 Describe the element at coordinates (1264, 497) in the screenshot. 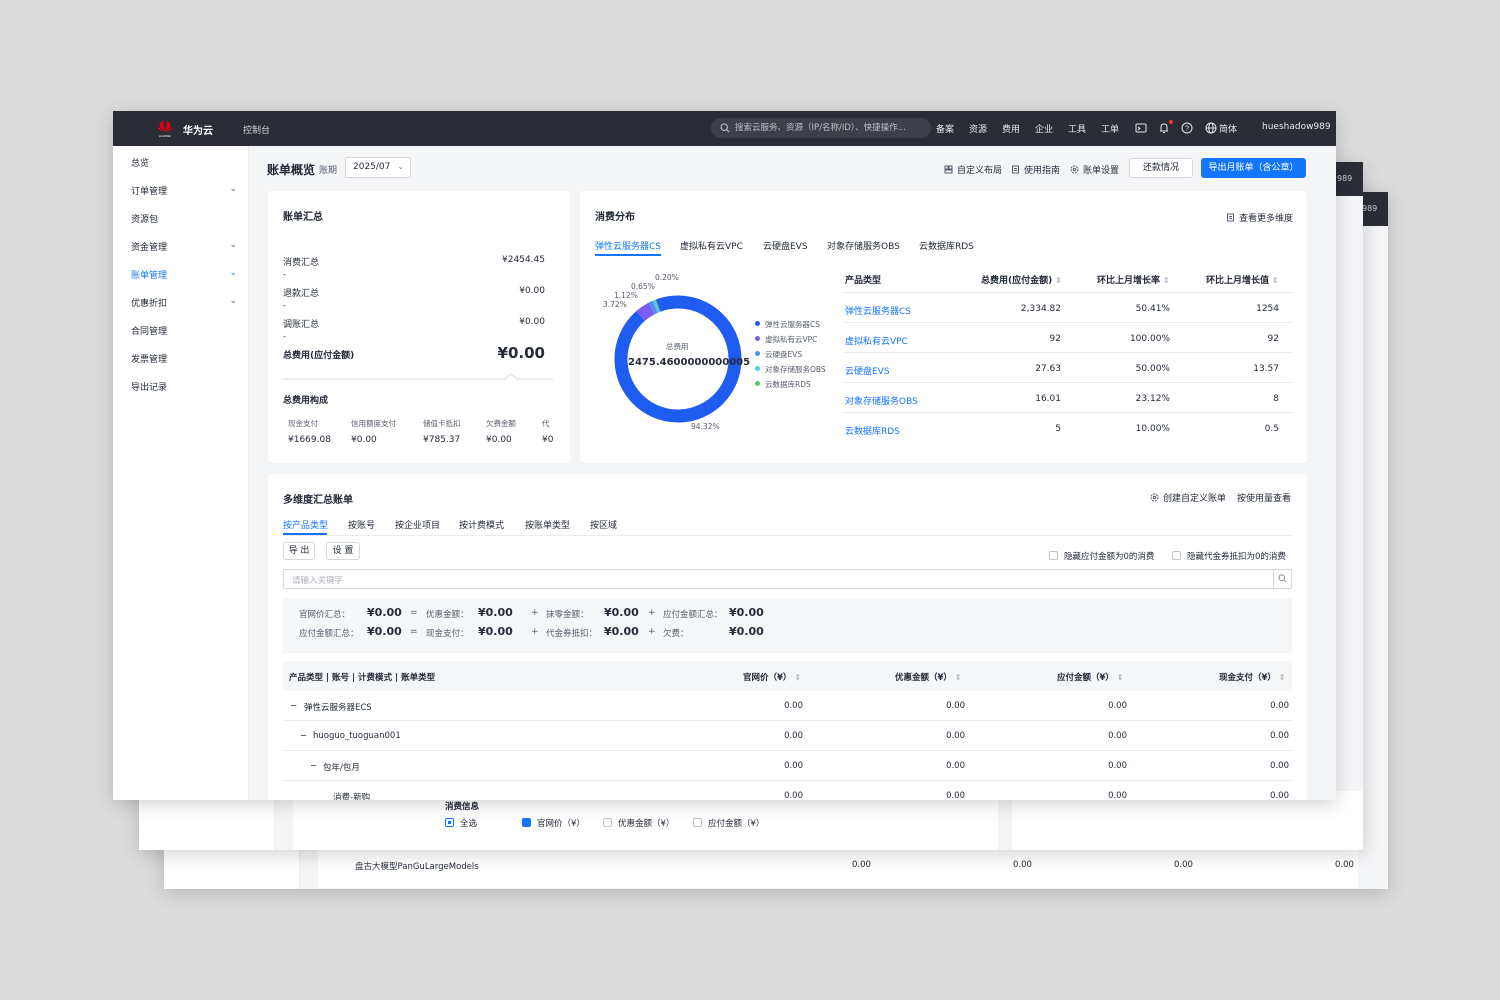

I see `view-by-usage-link: 按使用量查看` at that location.